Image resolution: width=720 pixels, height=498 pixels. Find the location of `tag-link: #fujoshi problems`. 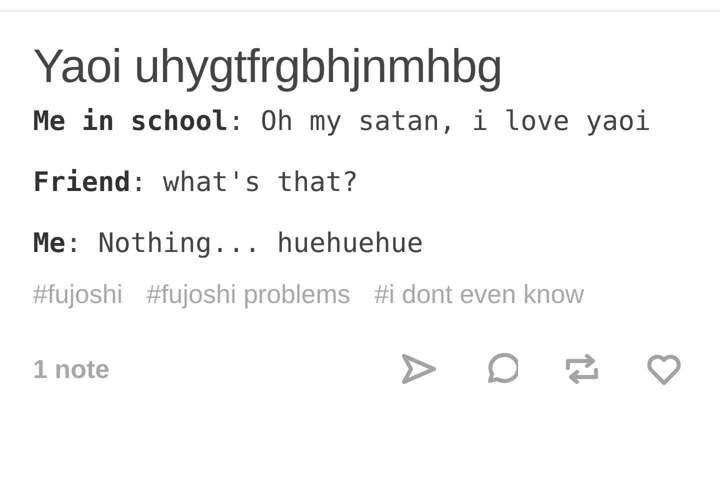

tag-link: #fujoshi problems is located at coordinates (248, 294).